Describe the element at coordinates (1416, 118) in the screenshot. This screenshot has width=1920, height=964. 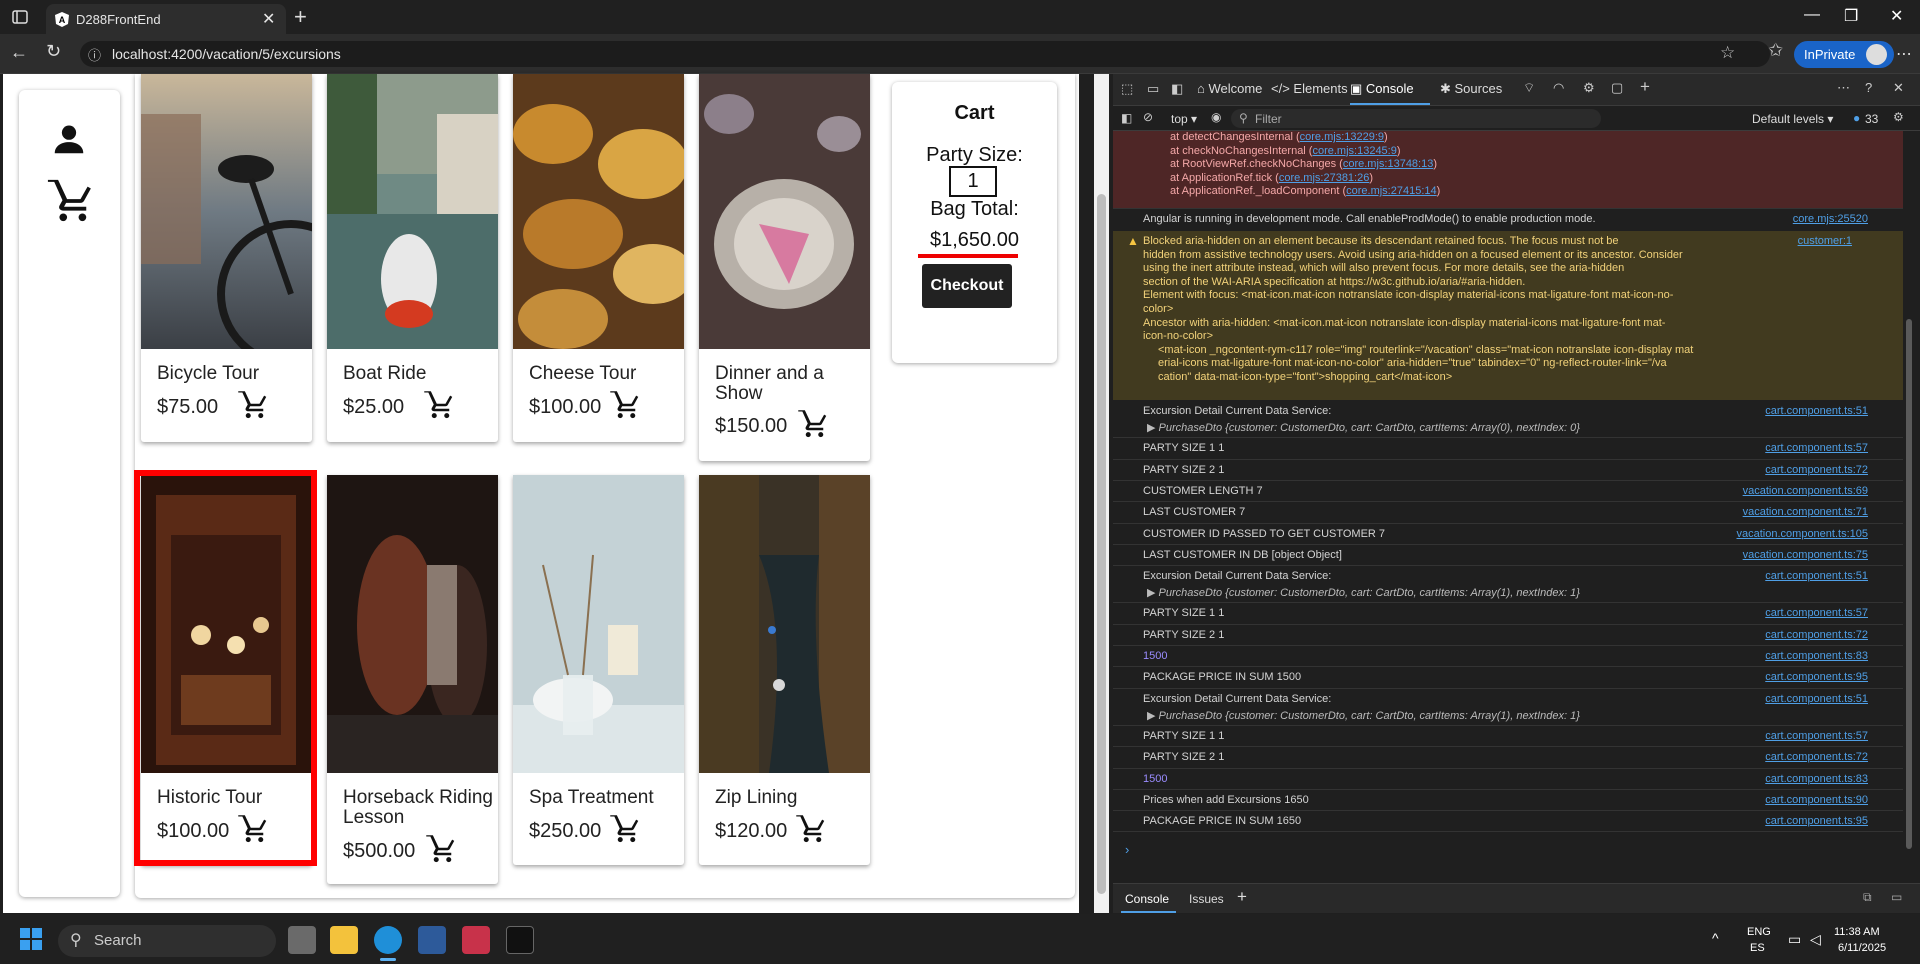
I see `filter-input: ⚲ Filter` at that location.